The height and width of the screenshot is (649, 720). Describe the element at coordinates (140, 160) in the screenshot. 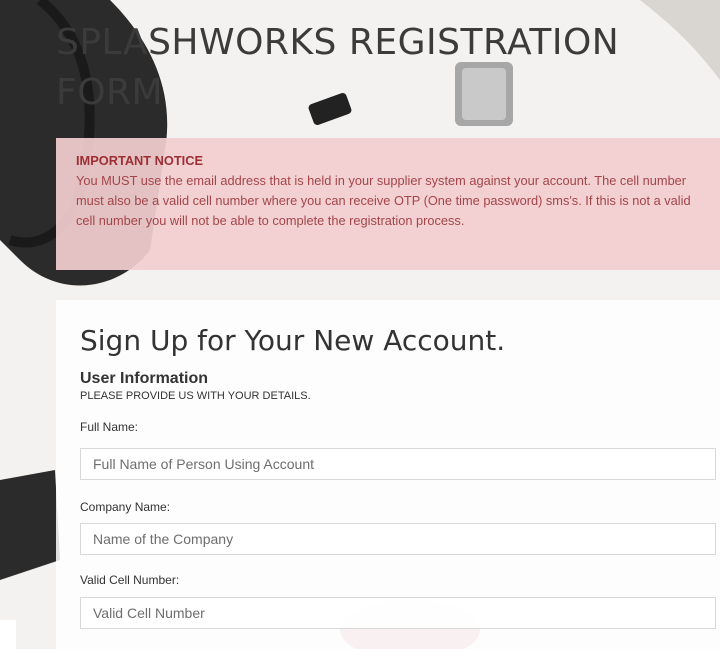

I see `notice-title: IMPORTANT NOTICE` at that location.